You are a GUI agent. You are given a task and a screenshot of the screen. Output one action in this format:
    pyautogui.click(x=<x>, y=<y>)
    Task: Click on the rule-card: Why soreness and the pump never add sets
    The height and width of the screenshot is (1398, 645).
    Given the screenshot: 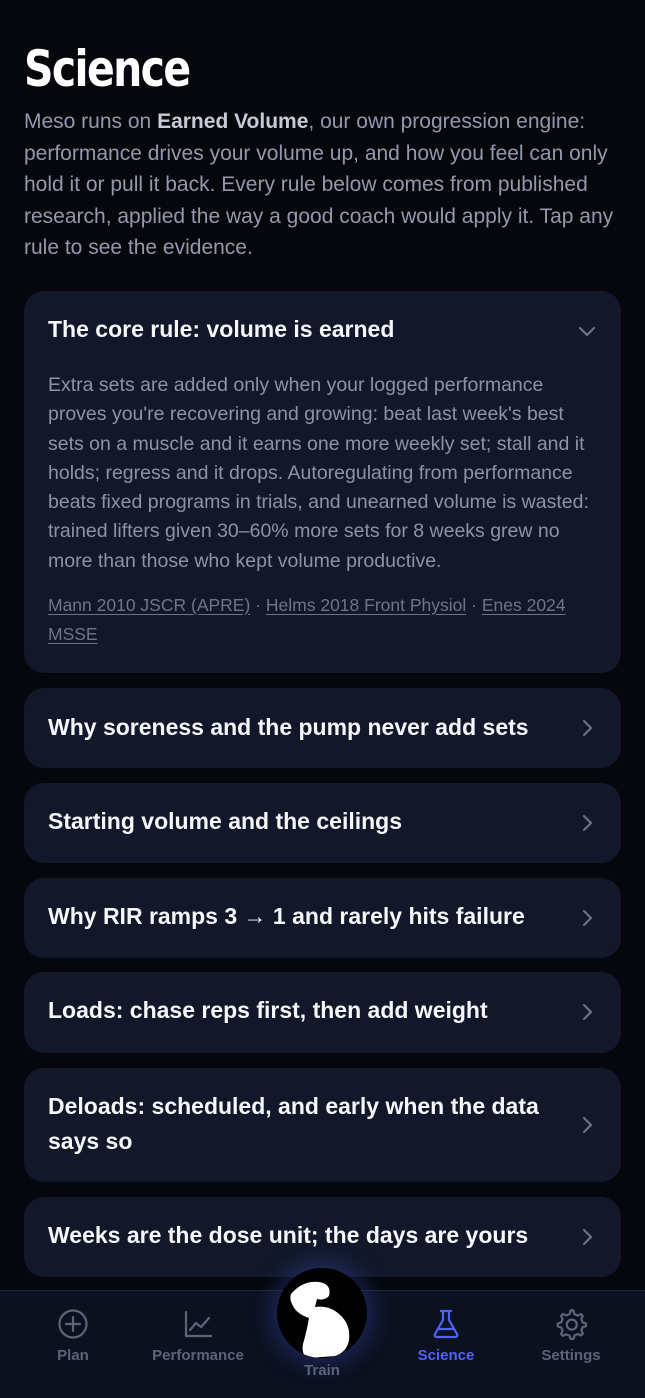 What is the action you would take?
    pyautogui.click(x=322, y=728)
    